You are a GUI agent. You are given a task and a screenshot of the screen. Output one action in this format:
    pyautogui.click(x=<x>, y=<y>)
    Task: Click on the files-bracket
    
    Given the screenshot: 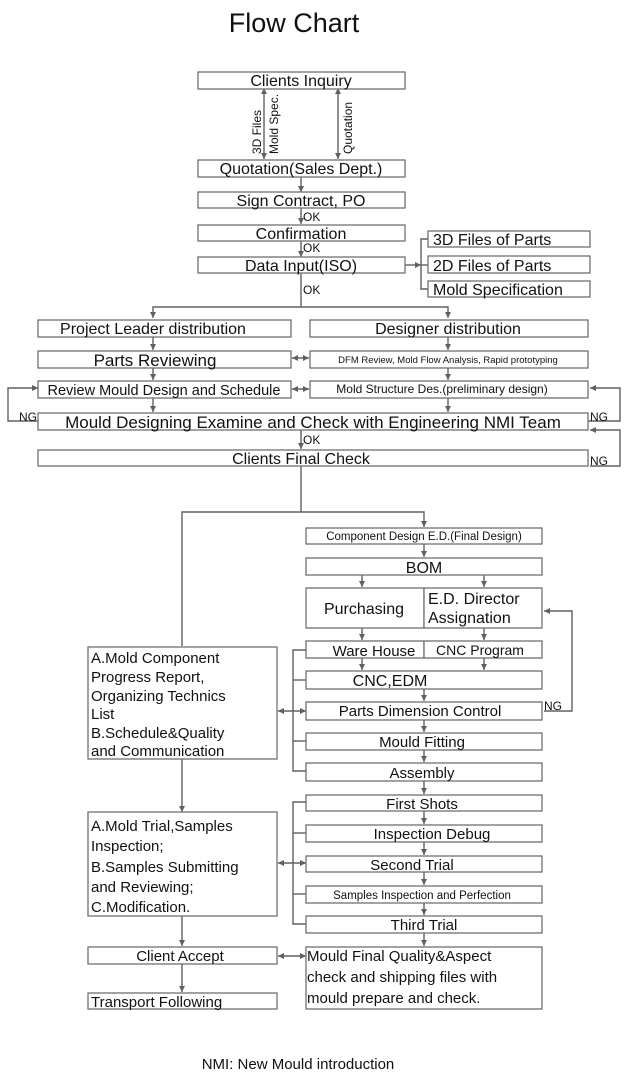 What is the action you would take?
    pyautogui.click(x=424, y=264)
    